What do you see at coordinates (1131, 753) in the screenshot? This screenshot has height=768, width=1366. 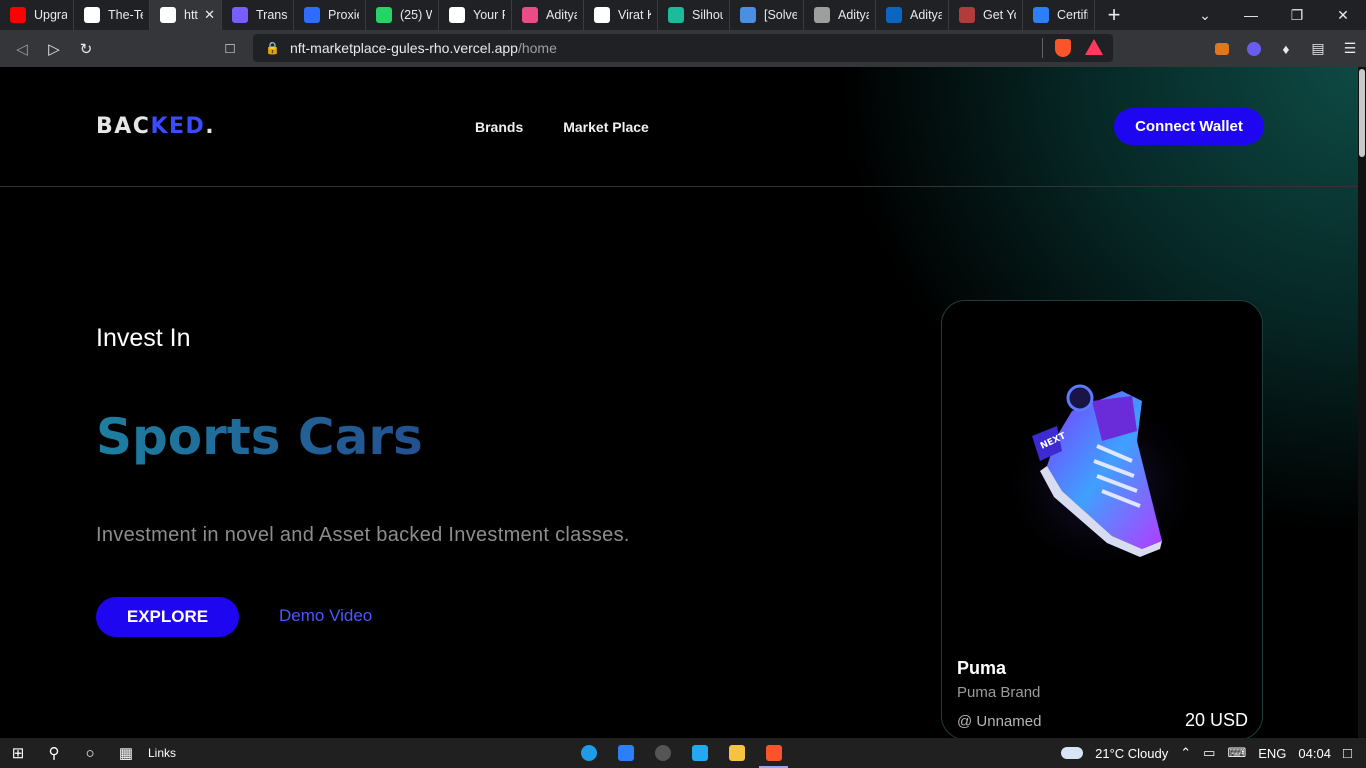 I see `weather-text: 21°C Cloudy` at bounding box center [1131, 753].